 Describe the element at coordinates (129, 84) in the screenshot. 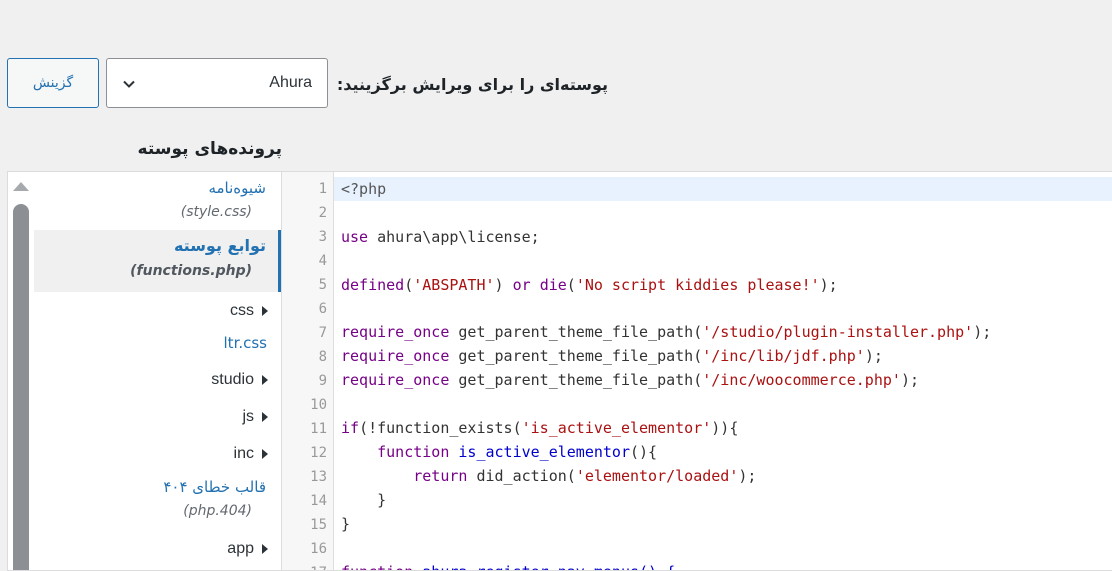

I see `chevron-down-icon` at that location.